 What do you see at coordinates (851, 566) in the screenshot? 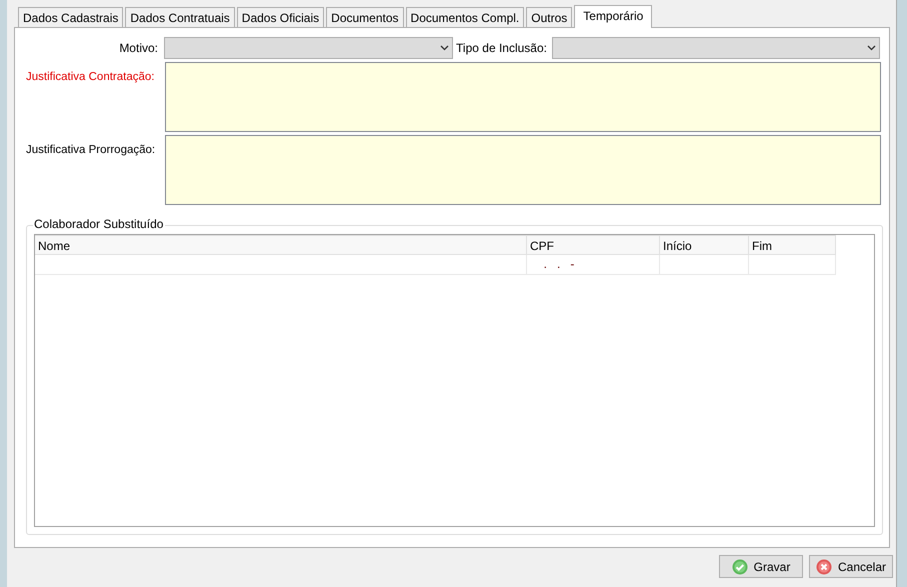
I see `dialog-button: Cancelar` at bounding box center [851, 566].